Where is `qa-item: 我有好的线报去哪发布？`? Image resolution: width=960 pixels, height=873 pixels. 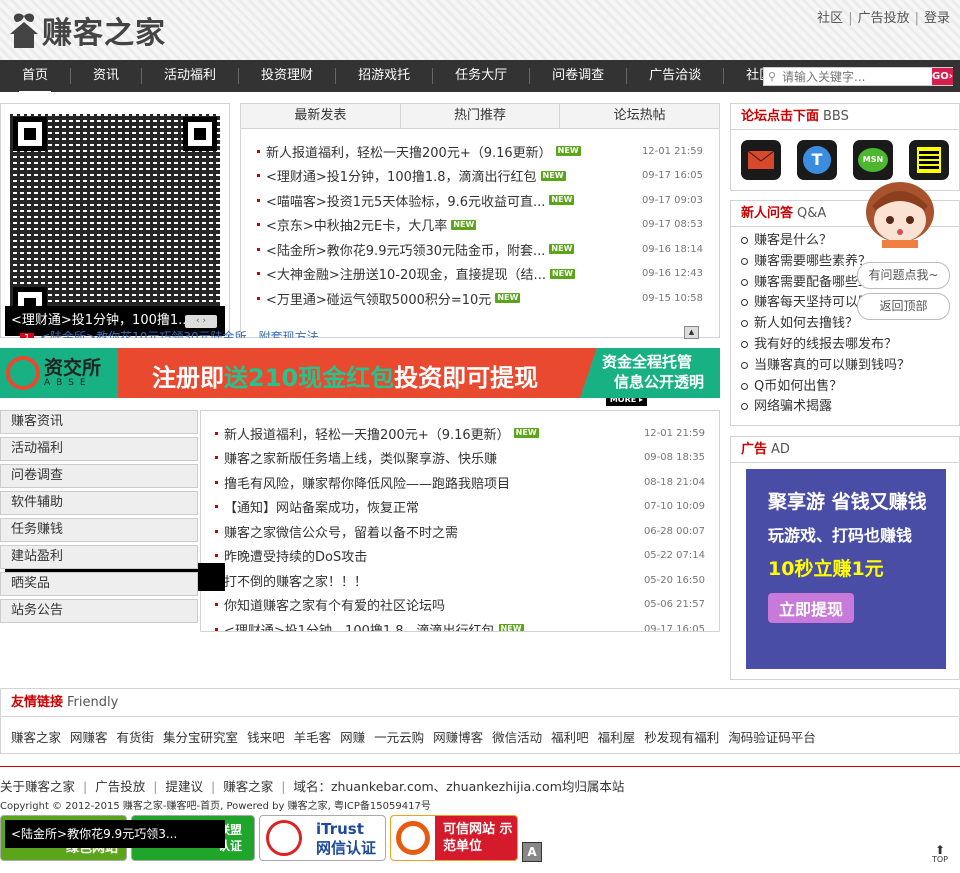
qa-item: 我有好的线报去哪发布？ is located at coordinates (845, 345).